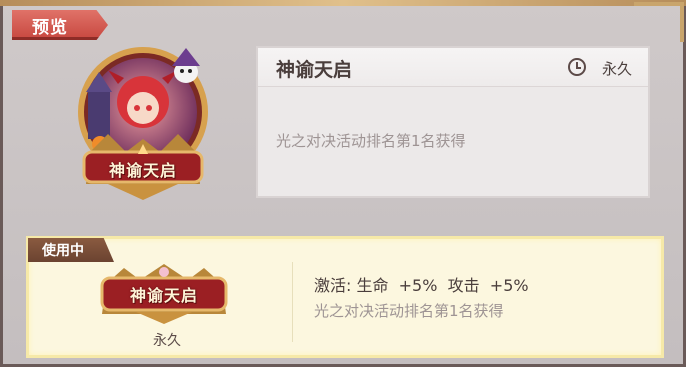 The height and width of the screenshot is (367, 686). Describe the element at coordinates (163, 295) in the screenshot. I see `badge-title-text: 神谕天启` at that location.